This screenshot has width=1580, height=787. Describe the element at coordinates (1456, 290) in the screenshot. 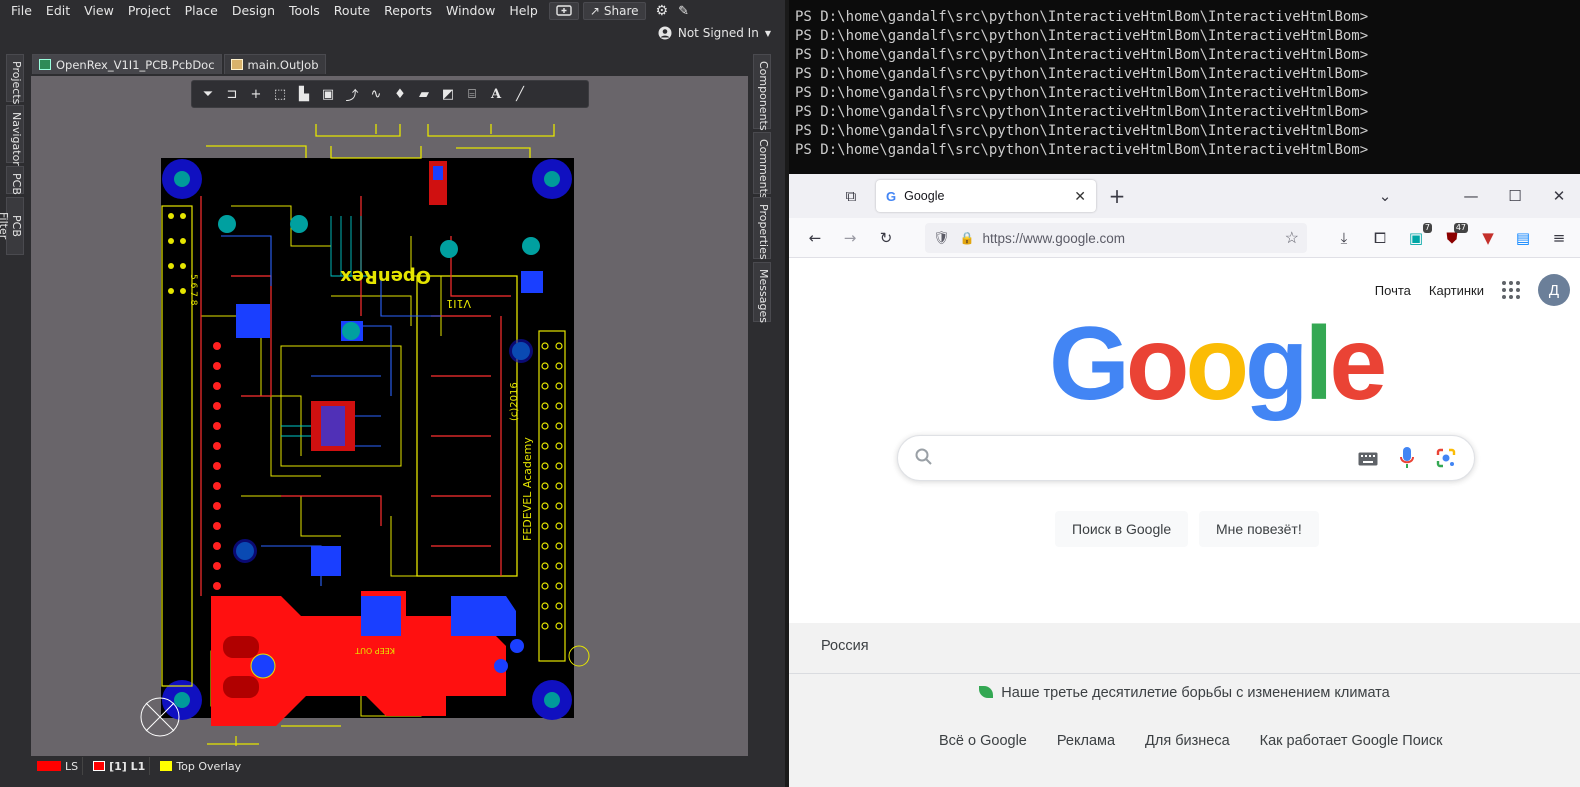

I see `images-link: Картинки` at that location.